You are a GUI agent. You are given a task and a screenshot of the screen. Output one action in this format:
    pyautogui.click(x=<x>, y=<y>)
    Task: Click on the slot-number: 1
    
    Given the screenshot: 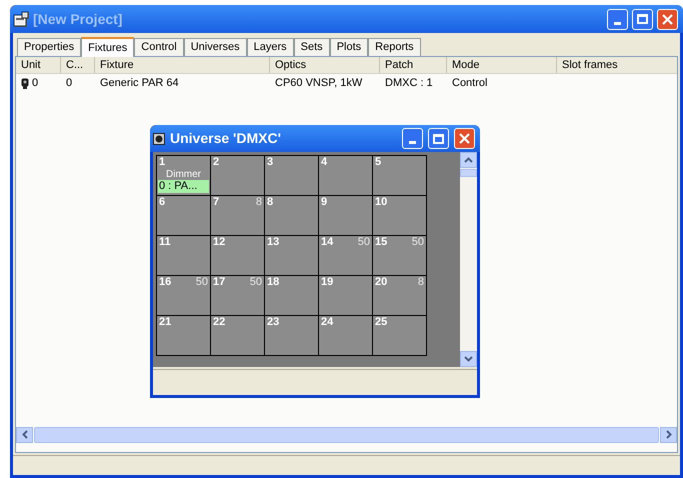 What is the action you would take?
    pyautogui.click(x=162, y=162)
    